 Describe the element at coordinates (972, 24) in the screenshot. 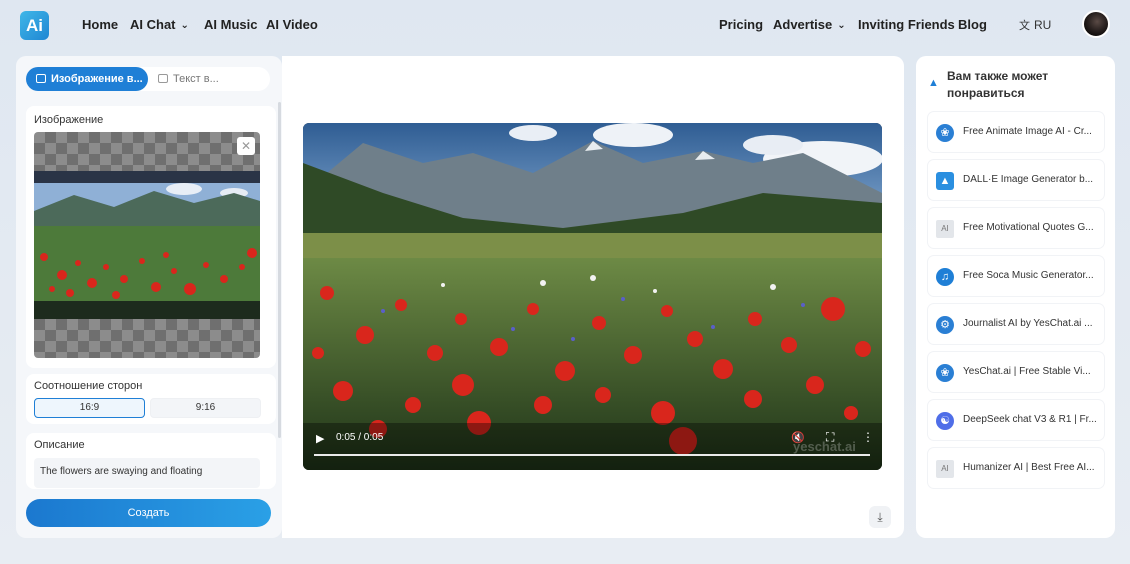

I see `nav-blog: Blog` at that location.